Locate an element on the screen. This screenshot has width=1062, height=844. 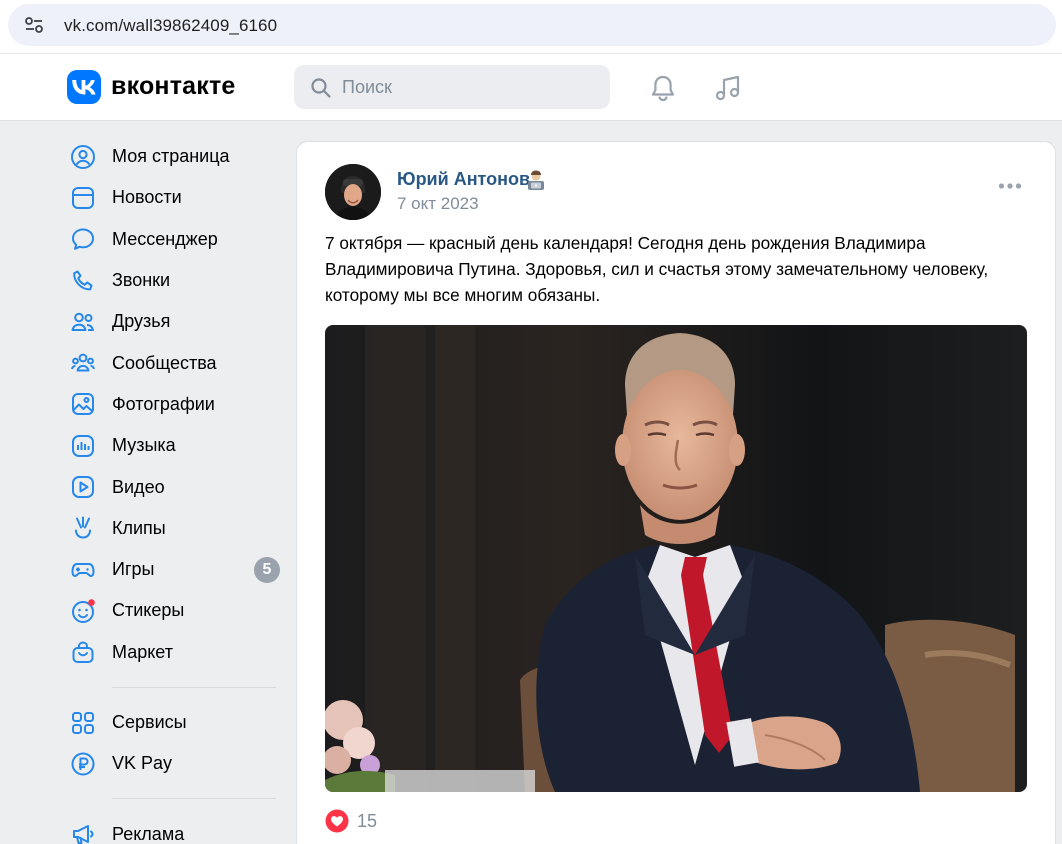
browser-toolbar: vk.com/wall39862409_6160 is located at coordinates (531, 27).